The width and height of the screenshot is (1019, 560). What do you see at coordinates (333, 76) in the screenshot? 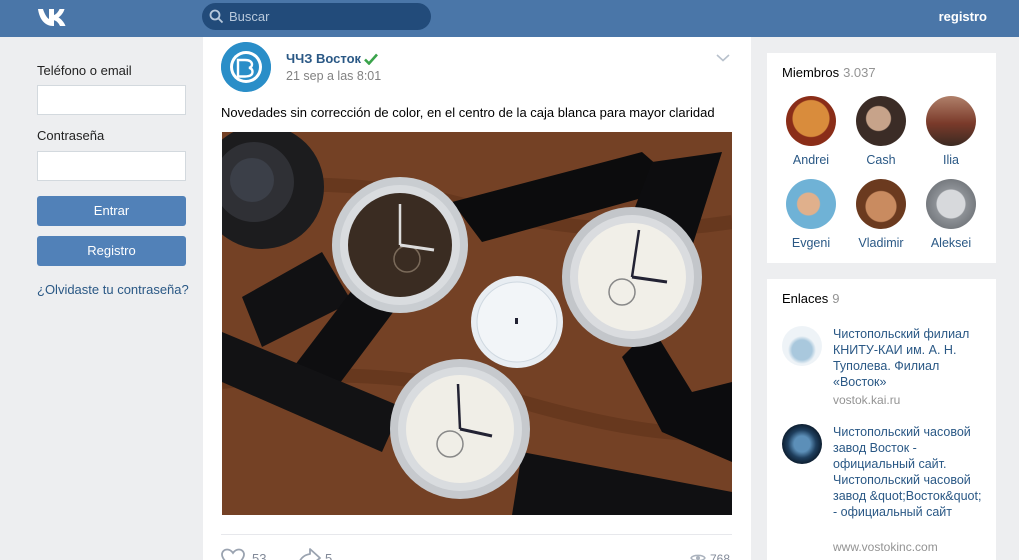
I see `post-date: 21 sep a las 8:01` at bounding box center [333, 76].